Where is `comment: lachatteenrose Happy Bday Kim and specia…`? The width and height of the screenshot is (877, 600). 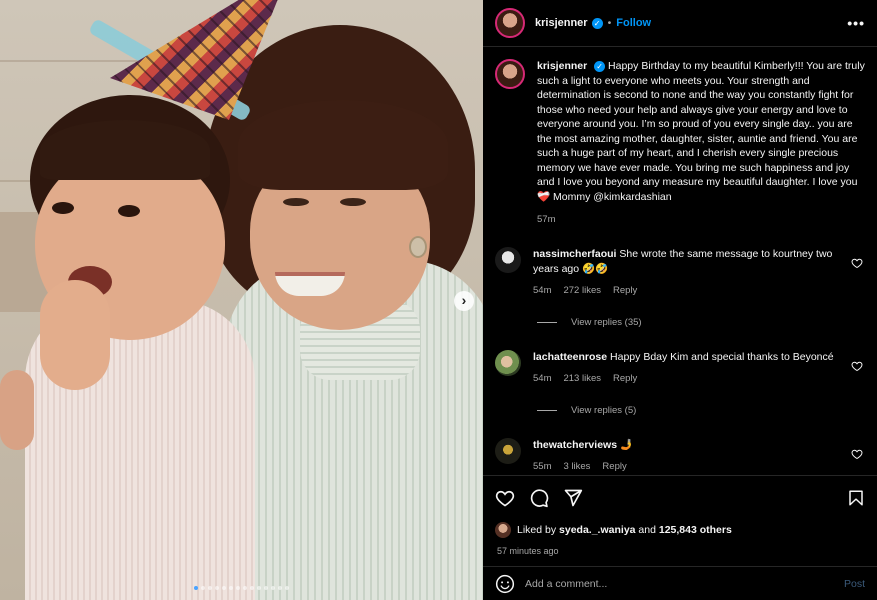
comment: lachatteenrose Happy Bday Kim and specia… is located at coordinates (680, 368).